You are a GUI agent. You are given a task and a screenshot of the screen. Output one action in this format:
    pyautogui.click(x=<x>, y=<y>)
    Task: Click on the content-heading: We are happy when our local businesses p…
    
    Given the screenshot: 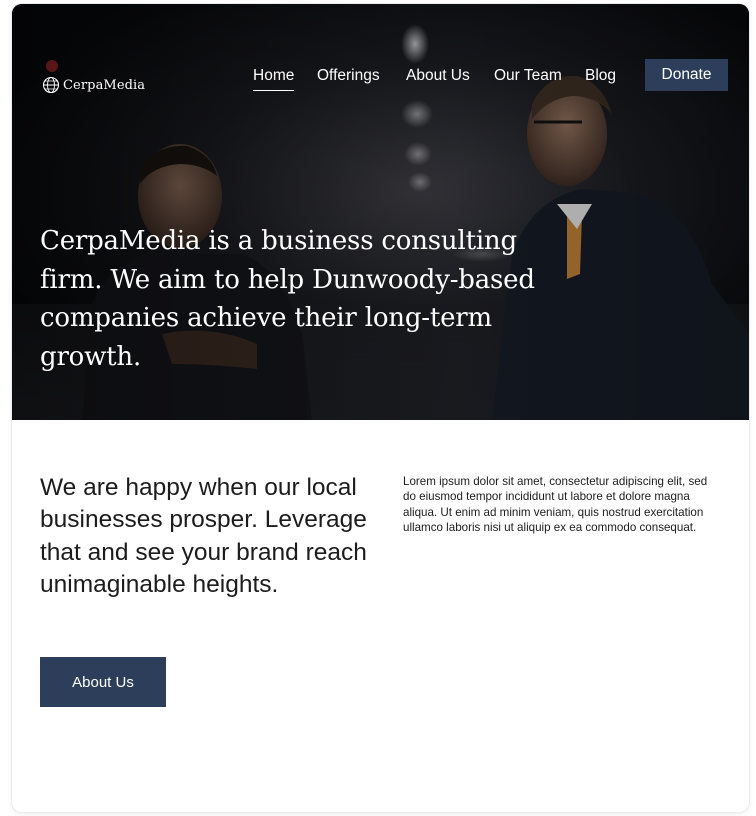 What is the action you would take?
    pyautogui.click(x=203, y=536)
    